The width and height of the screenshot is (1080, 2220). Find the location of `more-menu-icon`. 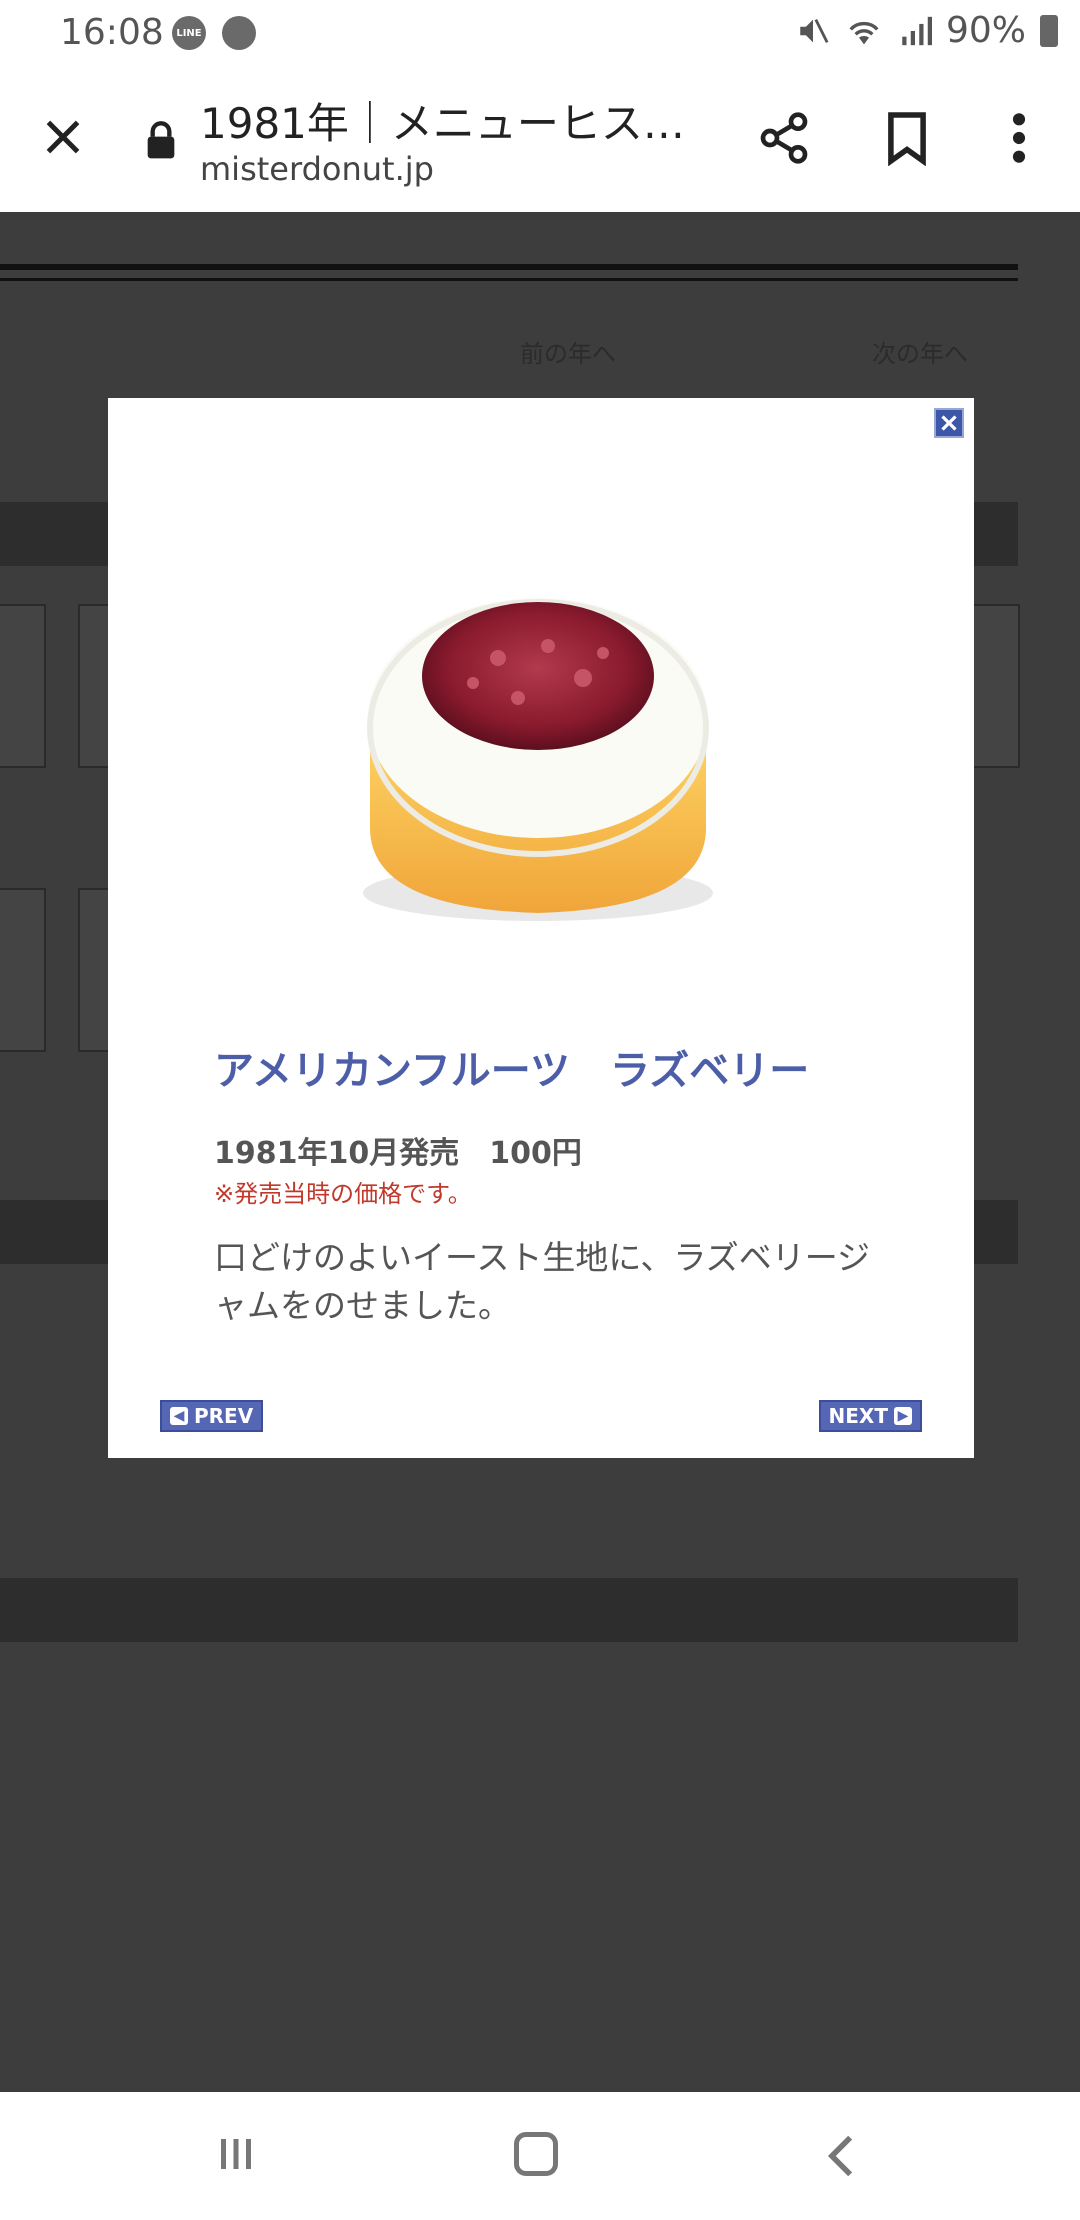

more-menu-icon is located at coordinates (1019, 138).